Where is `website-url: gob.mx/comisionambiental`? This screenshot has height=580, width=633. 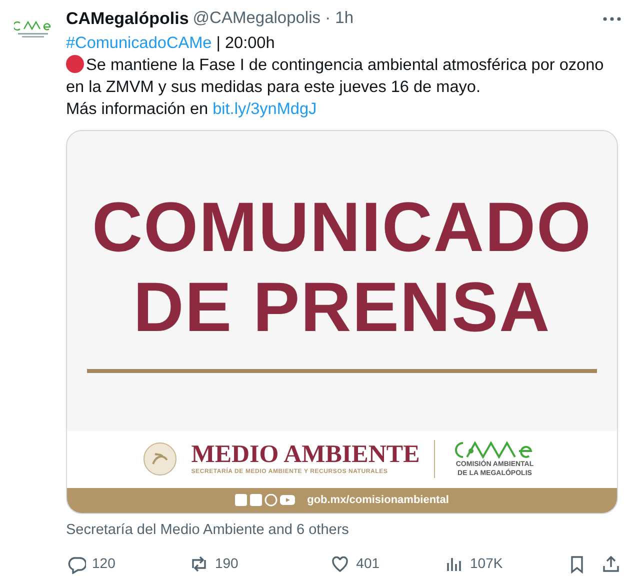 website-url: gob.mx/comisionambiental is located at coordinates (378, 500).